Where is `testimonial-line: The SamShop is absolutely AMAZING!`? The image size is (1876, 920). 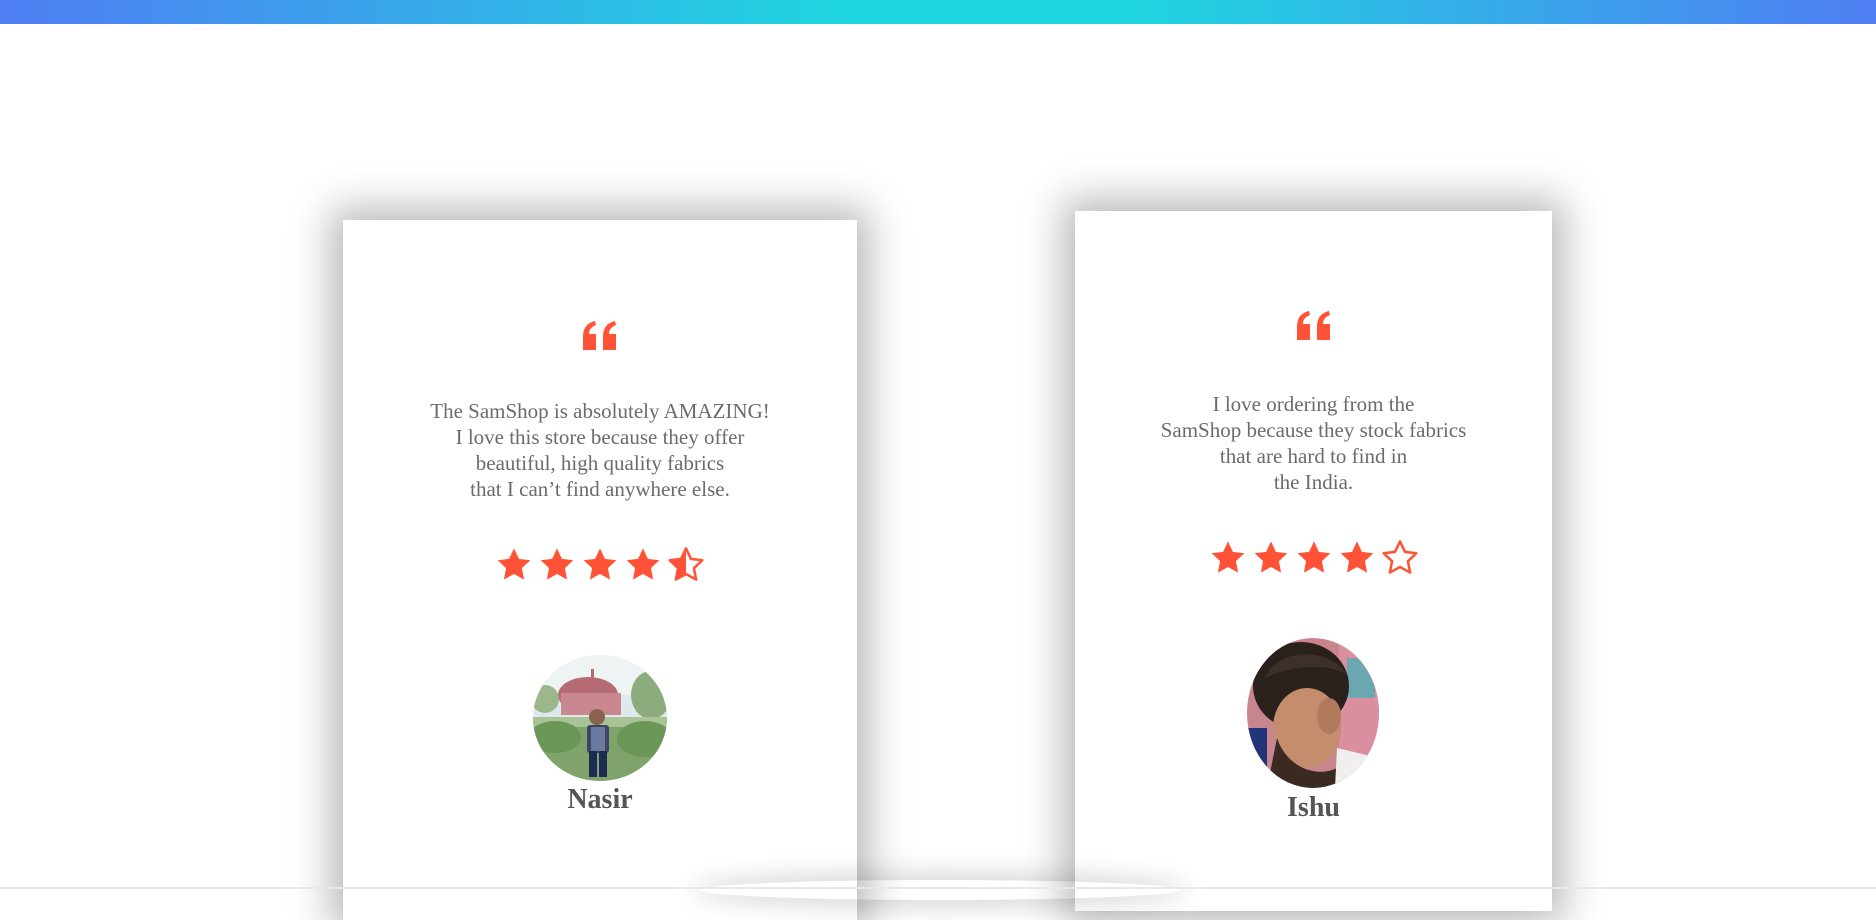
testimonial-line: The SamShop is absolutely AMAZING! is located at coordinates (600, 411).